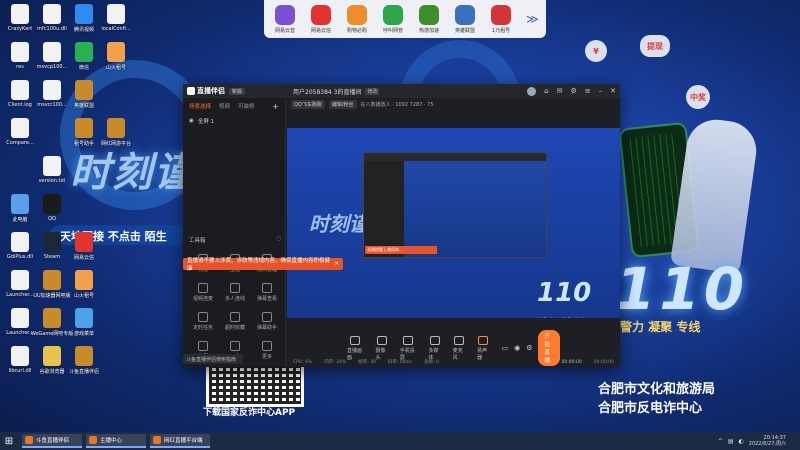  I want to click on desktop-icon-label: 山火租号, so click(115, 68).